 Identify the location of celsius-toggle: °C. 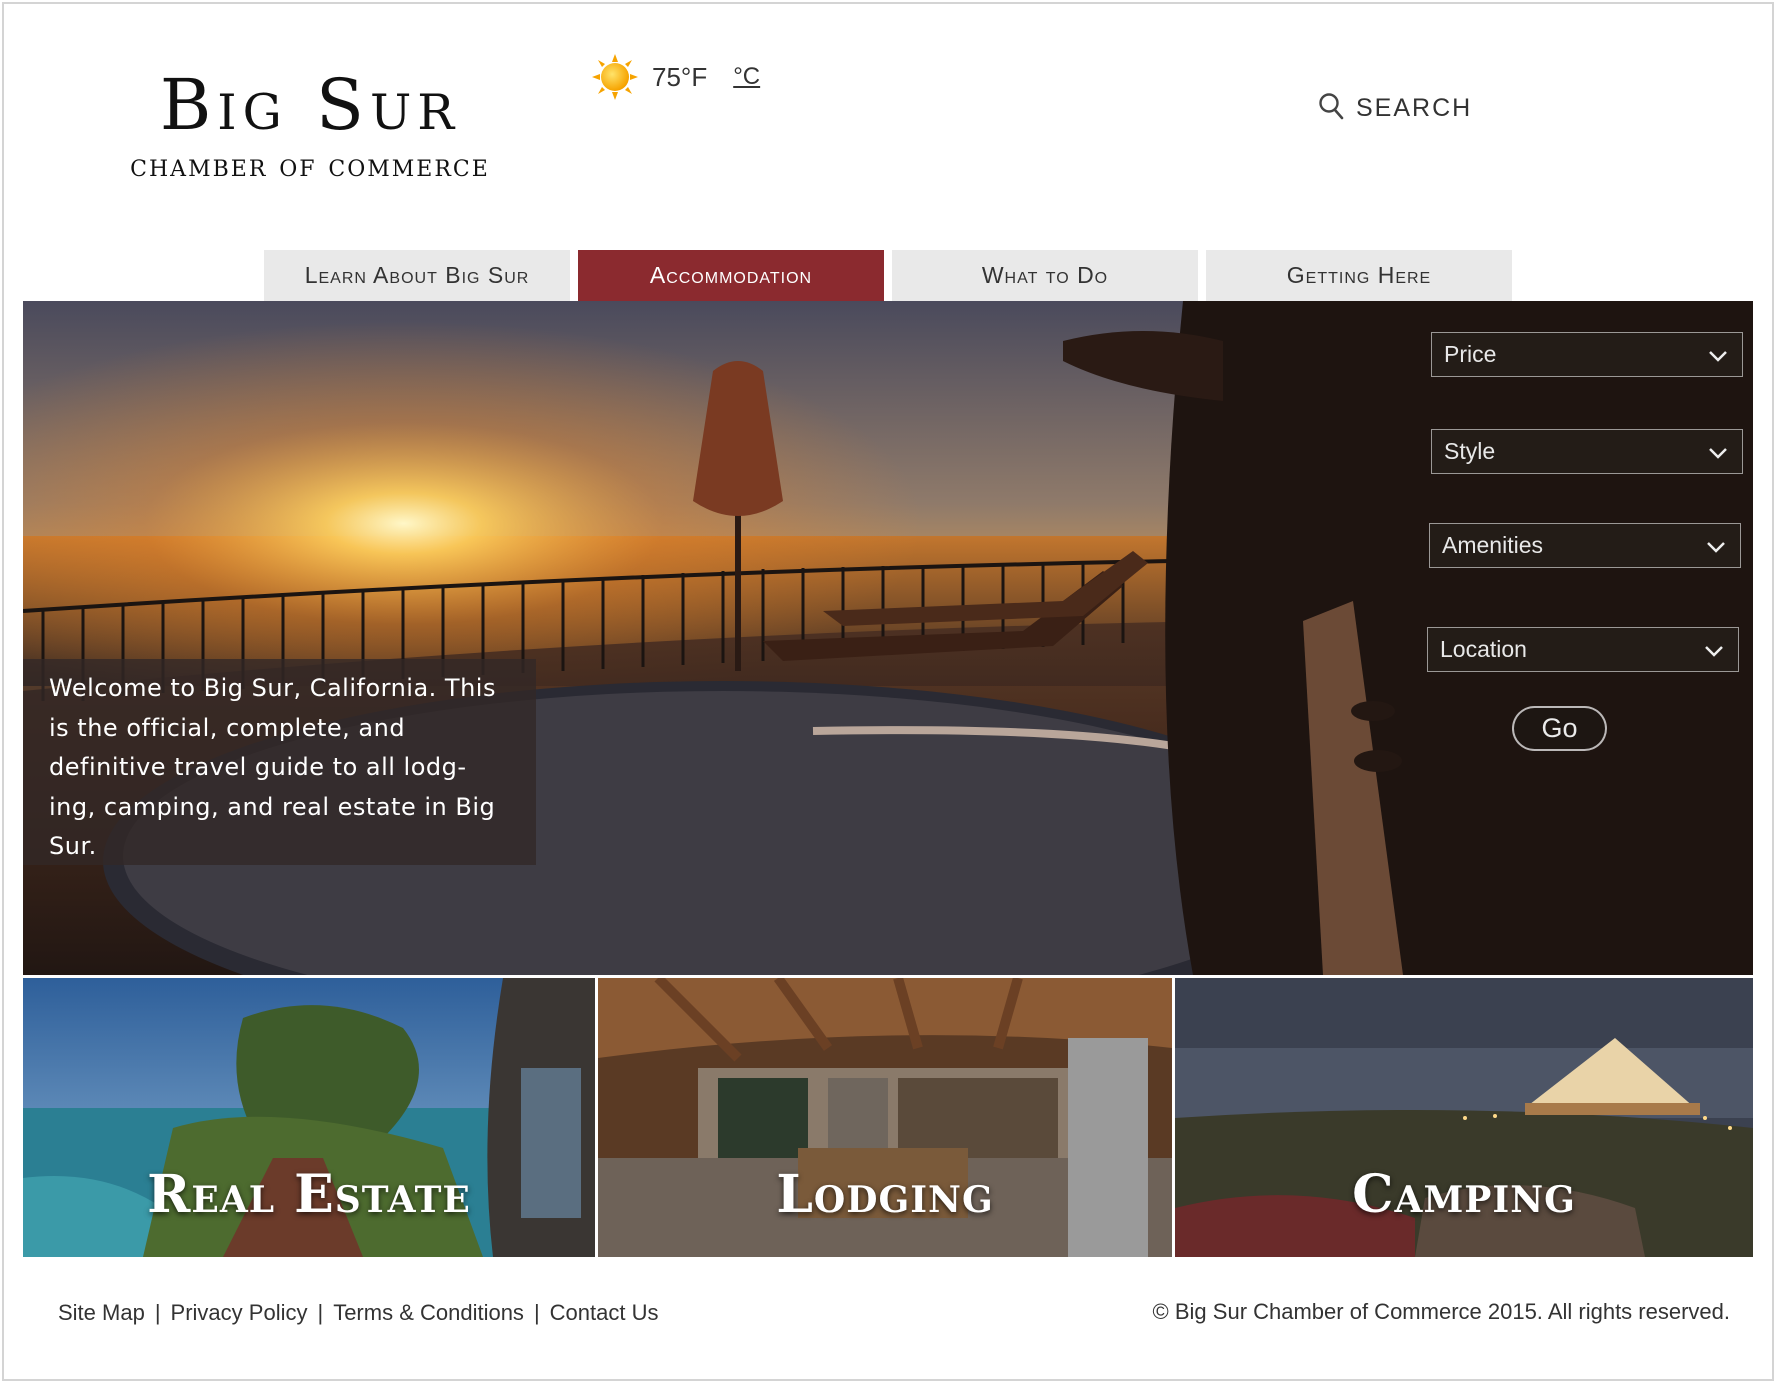
(746, 77).